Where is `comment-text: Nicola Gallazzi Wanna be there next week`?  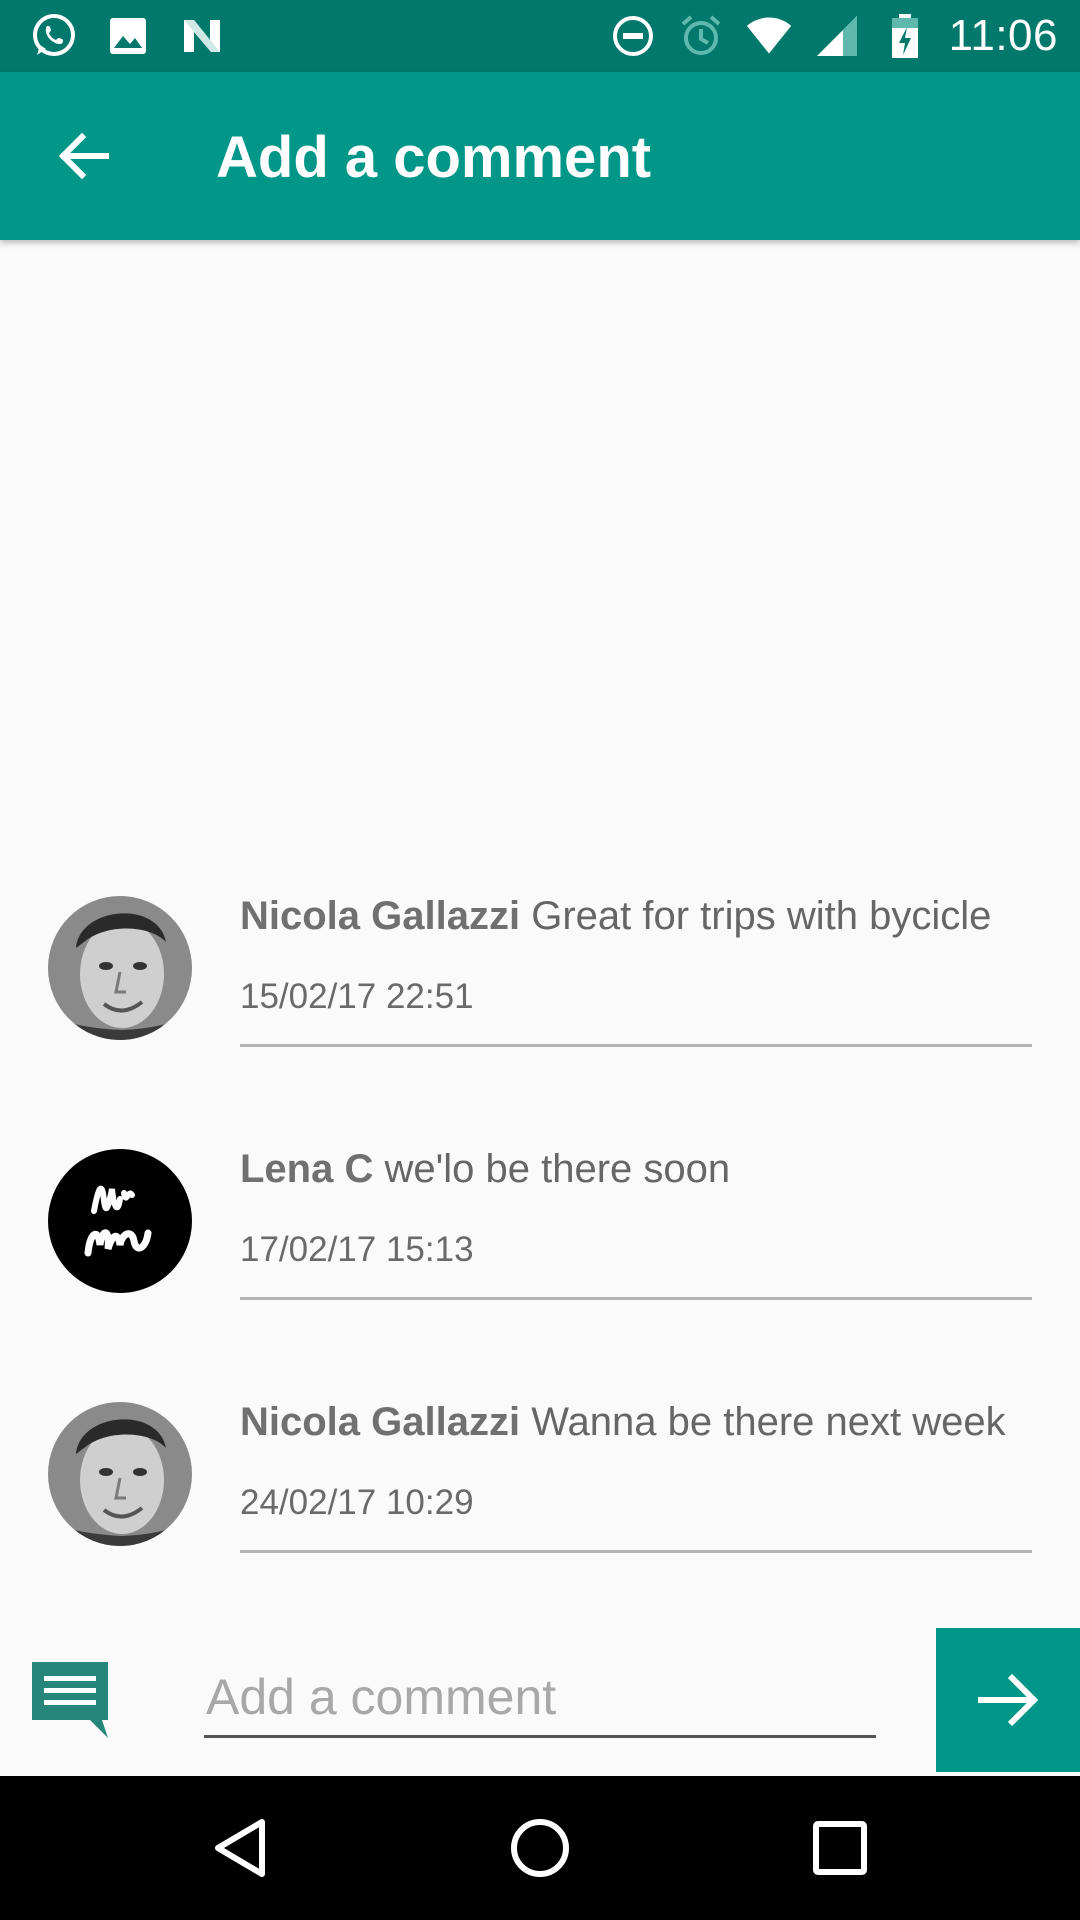 comment-text: Nicola Gallazzi Wanna be there next week is located at coordinates (636, 1422).